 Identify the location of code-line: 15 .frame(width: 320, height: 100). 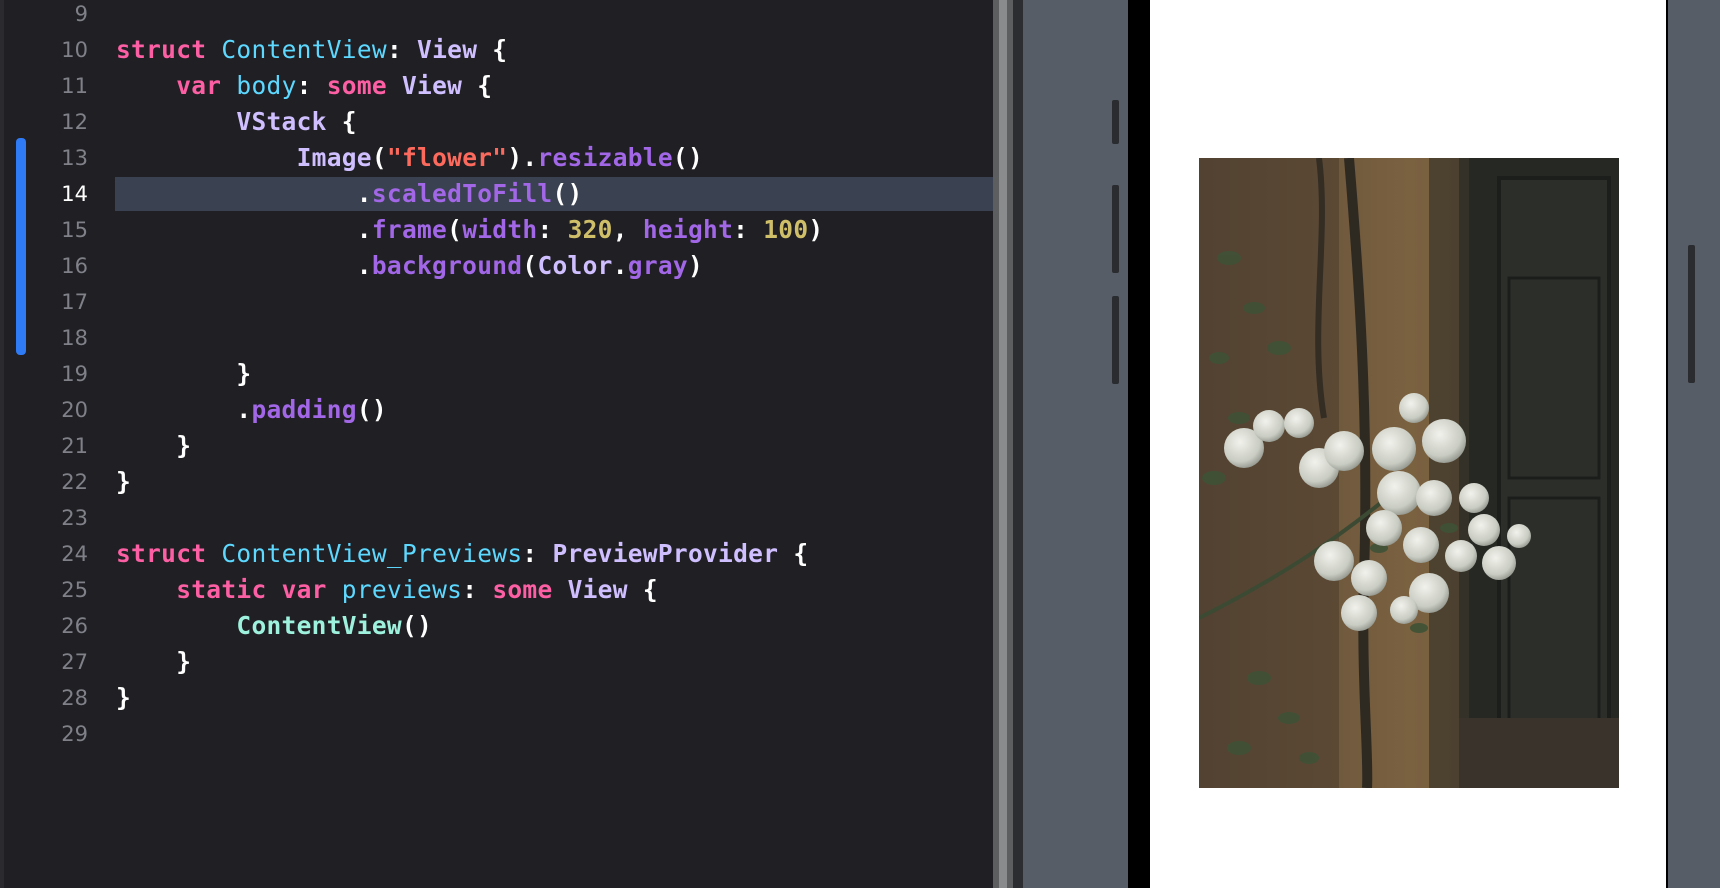
(498, 230).